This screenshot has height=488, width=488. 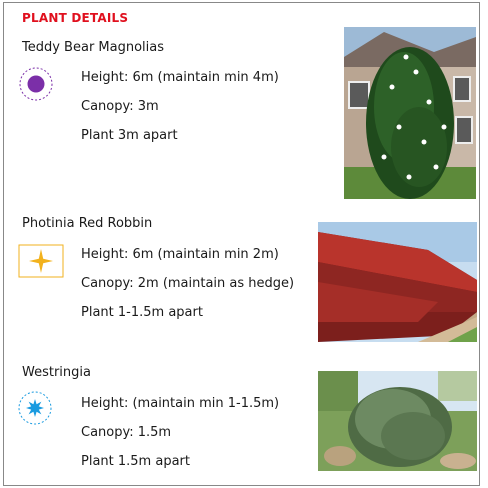 I want to click on plant-canopy-westringia: Canopy: 1.5m, so click(x=126, y=432).